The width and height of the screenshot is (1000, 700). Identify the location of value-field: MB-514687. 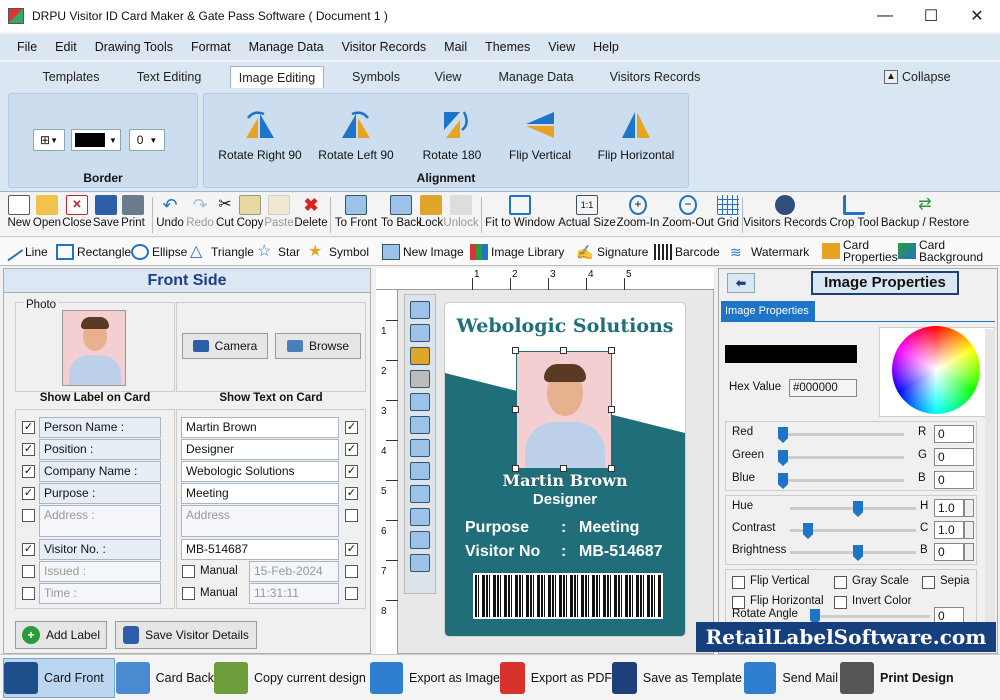
(260, 549).